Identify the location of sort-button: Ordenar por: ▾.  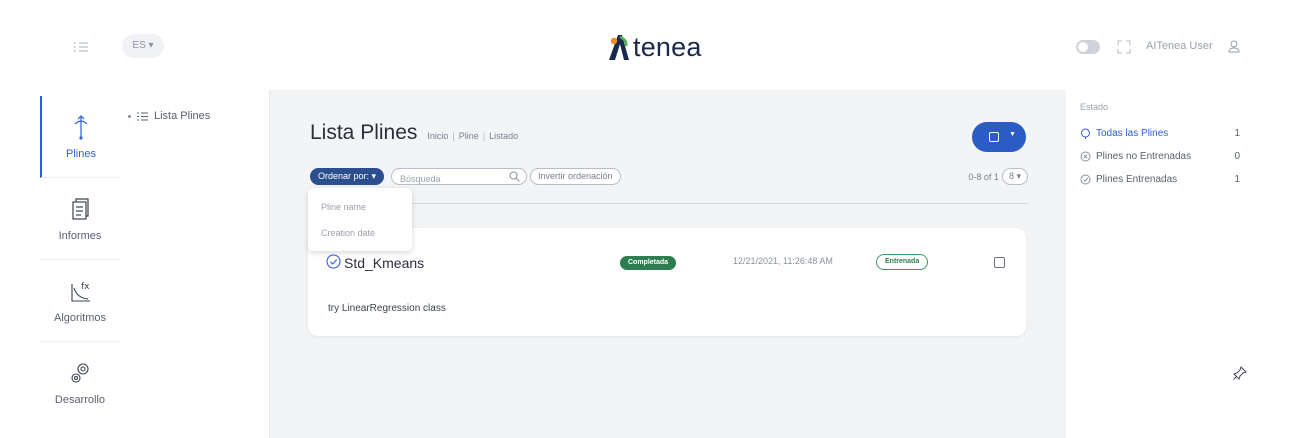
(347, 176).